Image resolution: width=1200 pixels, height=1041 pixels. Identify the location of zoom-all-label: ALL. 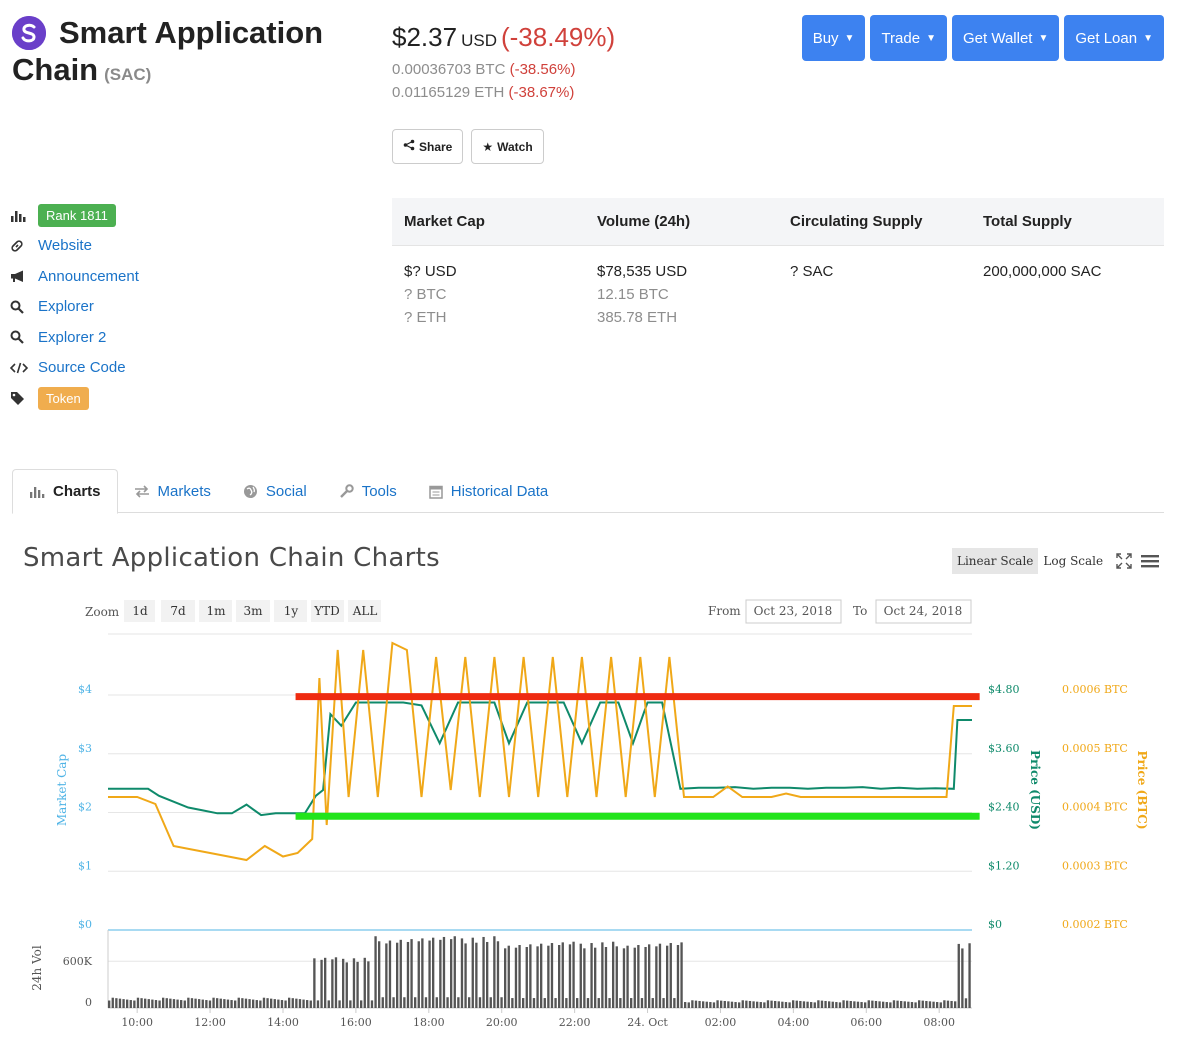
(365, 611).